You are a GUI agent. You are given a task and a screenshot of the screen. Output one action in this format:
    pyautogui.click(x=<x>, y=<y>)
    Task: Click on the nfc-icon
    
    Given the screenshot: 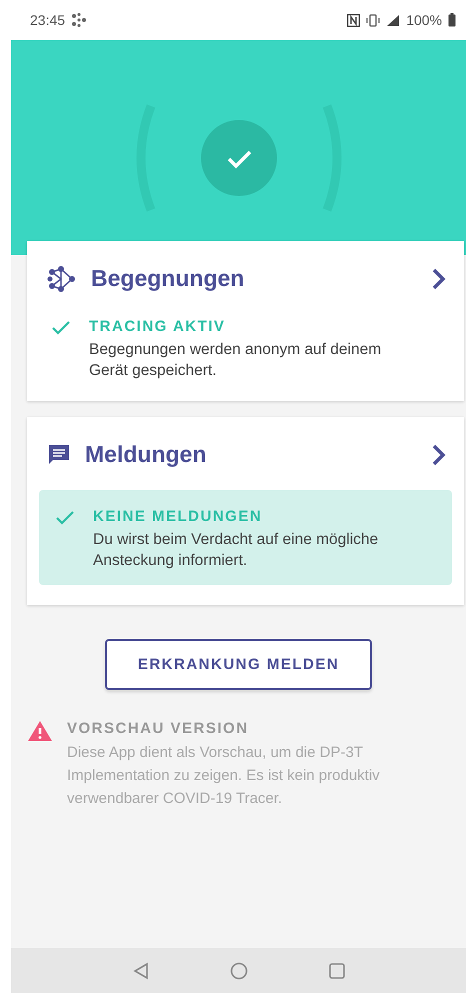 What is the action you would take?
    pyautogui.click(x=353, y=20)
    